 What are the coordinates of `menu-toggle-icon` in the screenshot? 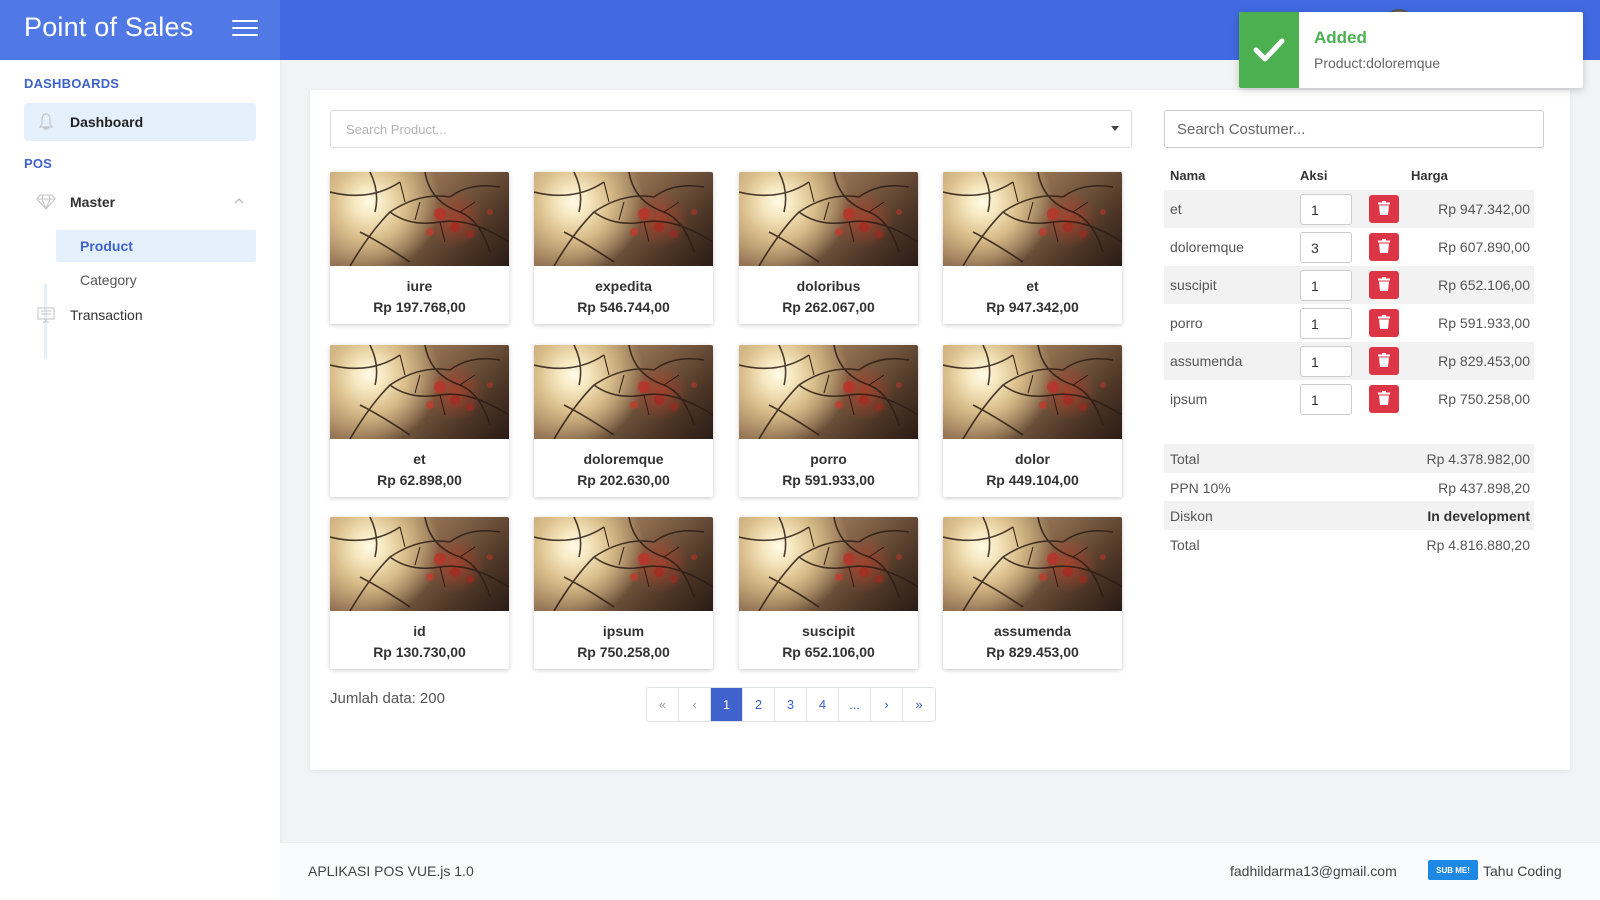 It's located at (245, 30).